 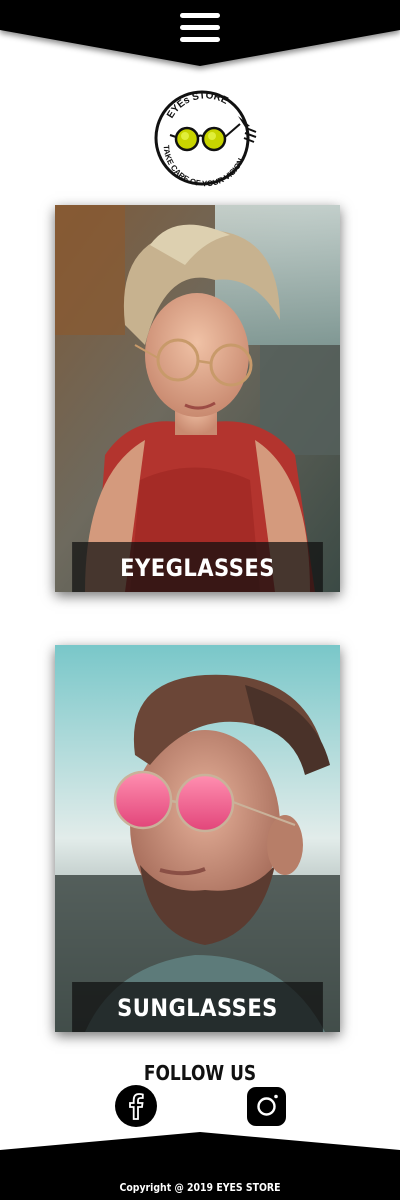 What do you see at coordinates (200, 29) in the screenshot?
I see `menu-button` at bounding box center [200, 29].